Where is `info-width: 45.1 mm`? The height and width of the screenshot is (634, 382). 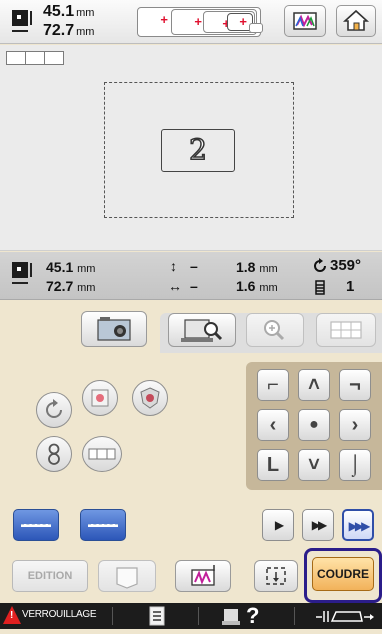 info-width: 45.1 mm is located at coordinates (71, 267).